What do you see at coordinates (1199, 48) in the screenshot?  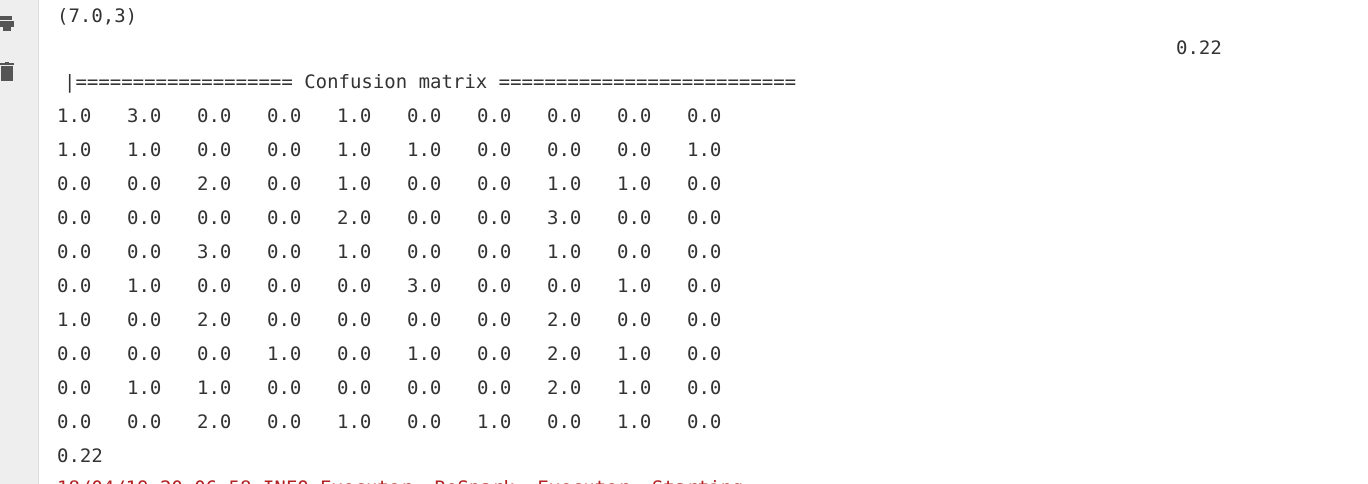 I see `accuracy-value-right: 0.22` at bounding box center [1199, 48].